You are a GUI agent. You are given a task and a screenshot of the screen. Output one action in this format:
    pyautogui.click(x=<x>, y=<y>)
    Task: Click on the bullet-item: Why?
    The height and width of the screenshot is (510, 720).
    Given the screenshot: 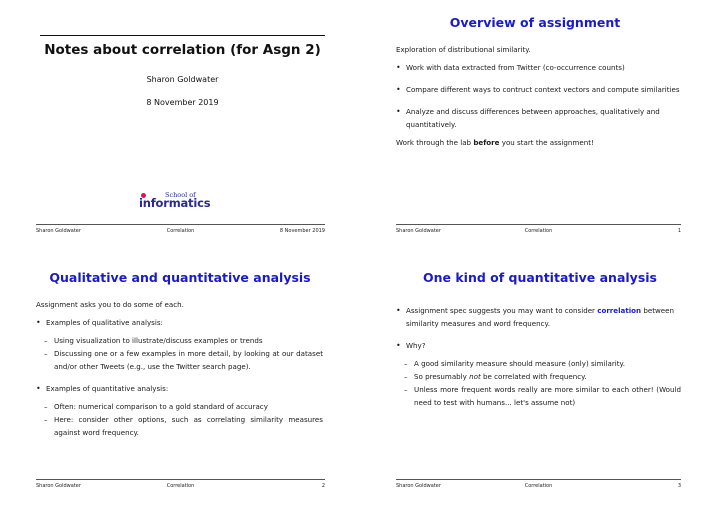 What is the action you would take?
    pyautogui.click(x=538, y=345)
    